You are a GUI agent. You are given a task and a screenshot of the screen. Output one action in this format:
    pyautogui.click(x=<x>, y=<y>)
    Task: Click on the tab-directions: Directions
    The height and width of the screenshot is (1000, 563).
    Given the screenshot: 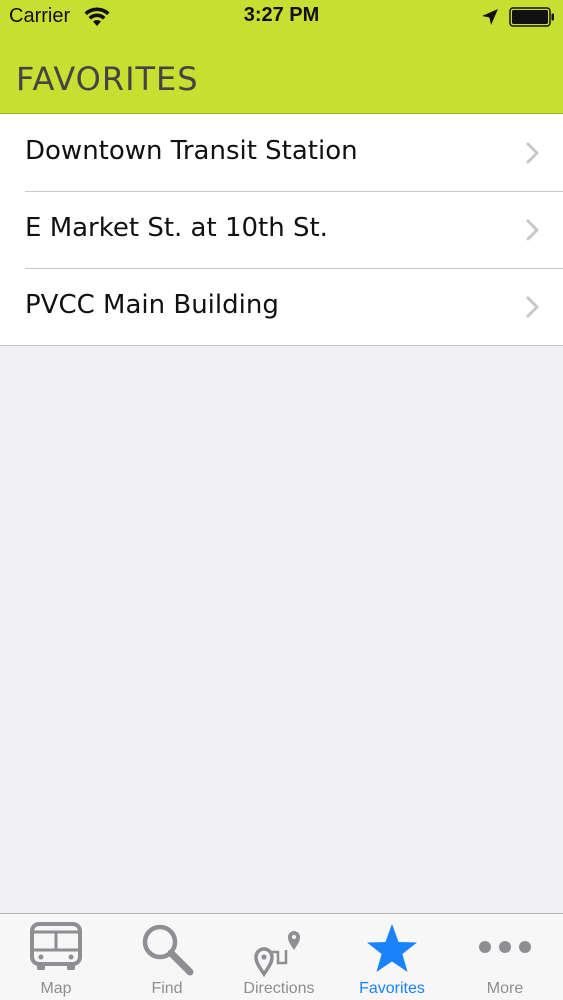 What is the action you would take?
    pyautogui.click(x=279, y=957)
    